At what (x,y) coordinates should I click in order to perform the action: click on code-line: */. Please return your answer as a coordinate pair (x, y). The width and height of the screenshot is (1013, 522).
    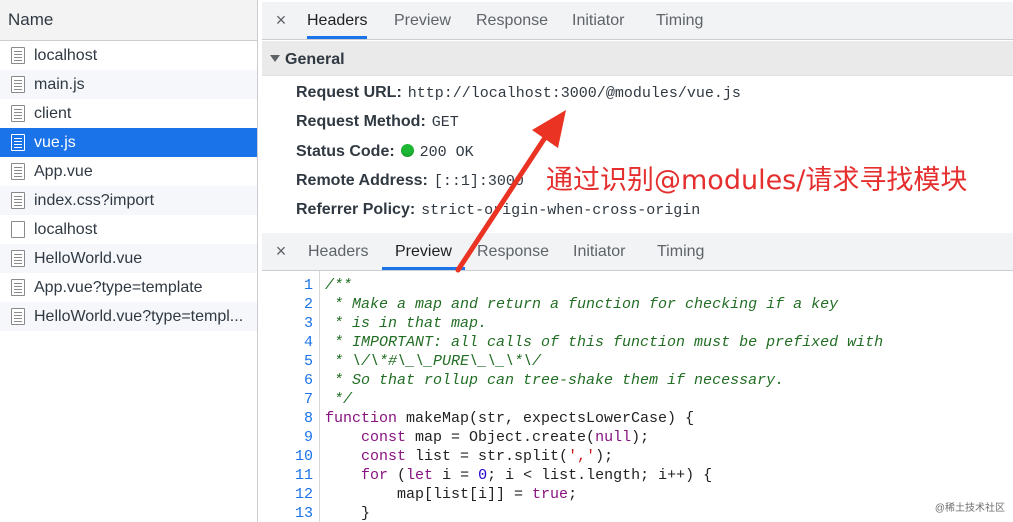
    Looking at the image, I should click on (339, 399).